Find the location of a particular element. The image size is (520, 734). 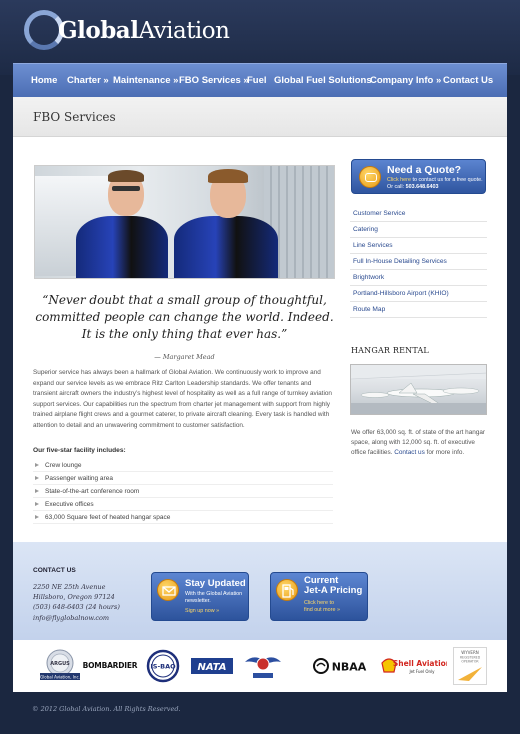

address-line-2: Hillsboro, Oregon 97124 is located at coordinates (74, 597).